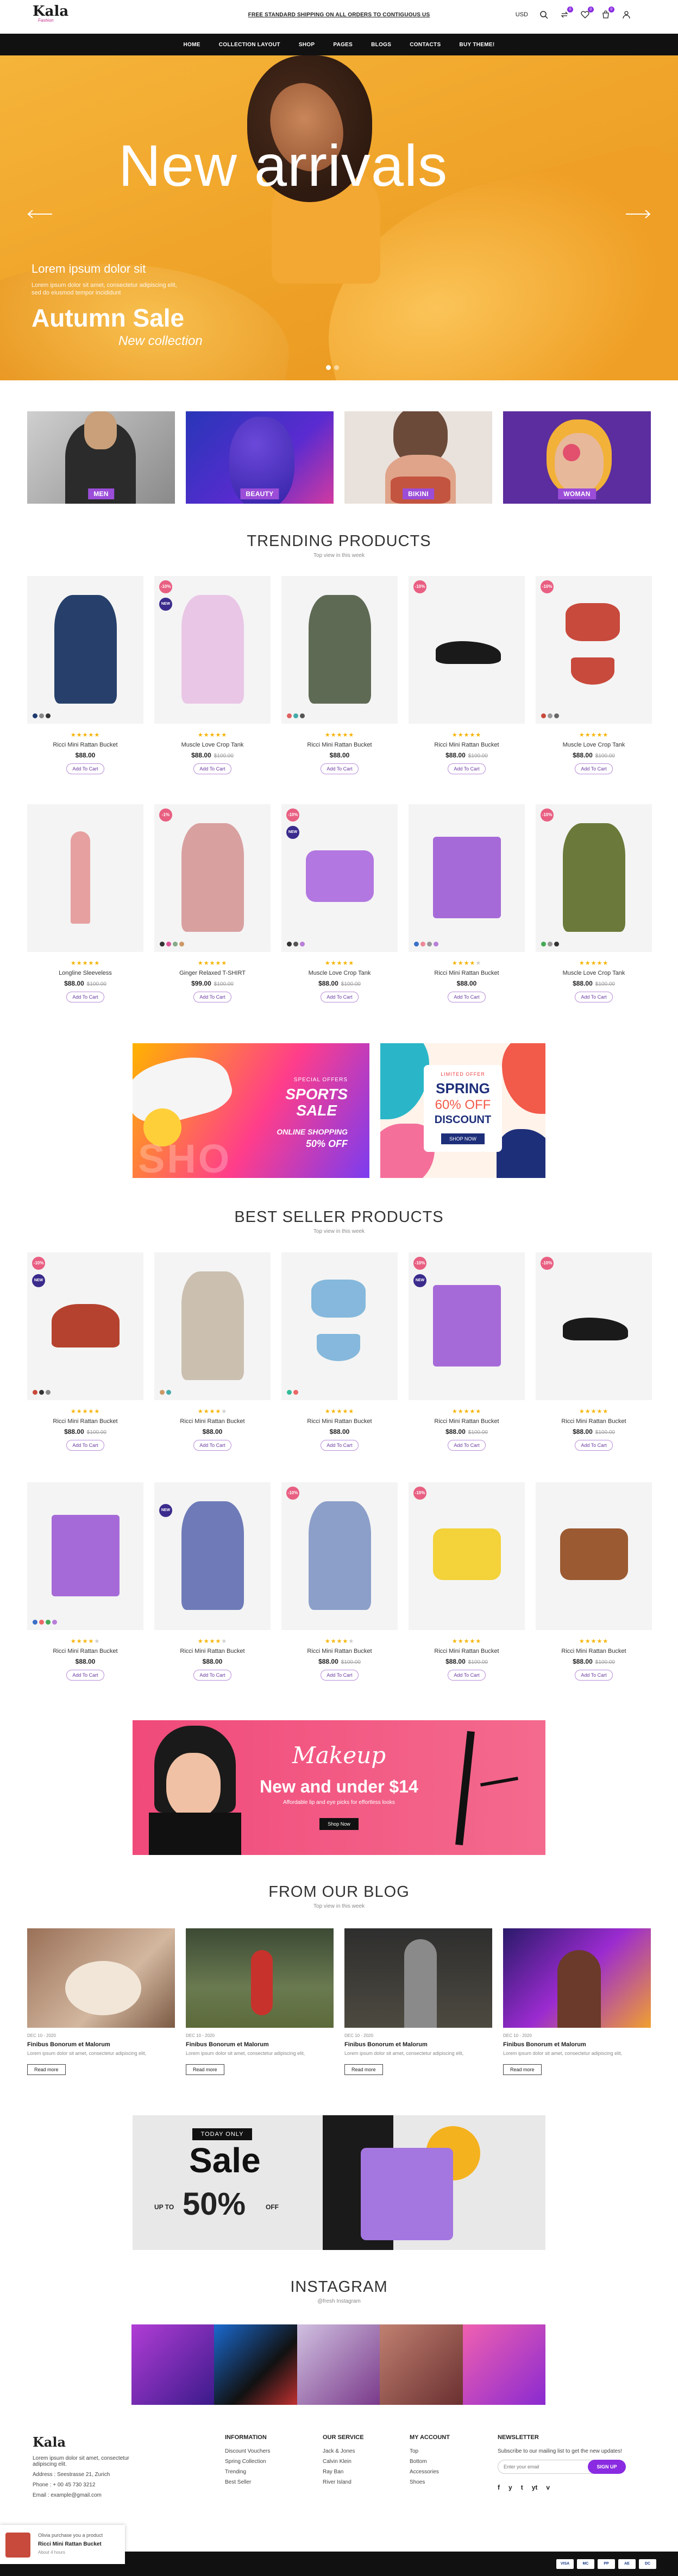 This screenshot has height=2576, width=678. I want to click on footer-link: Jack & Jones, so click(343, 2451).